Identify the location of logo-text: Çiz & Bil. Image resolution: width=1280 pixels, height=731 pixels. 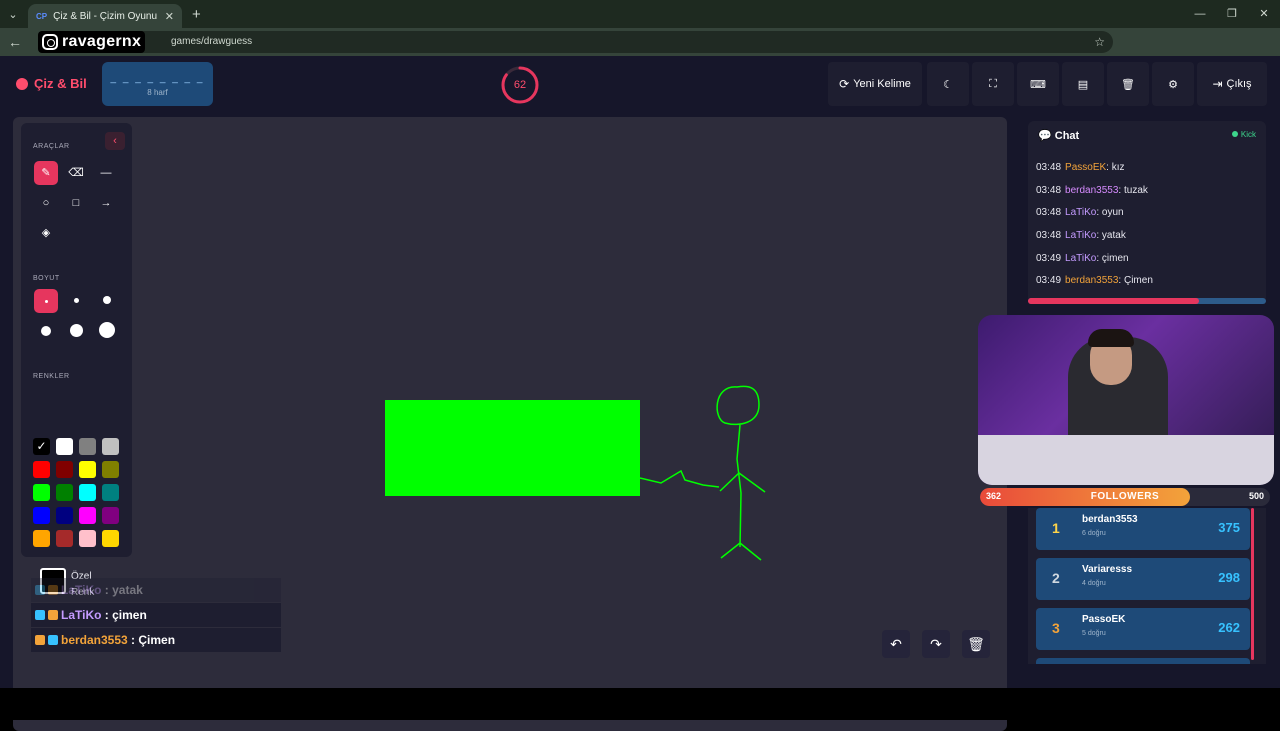
(60, 83).